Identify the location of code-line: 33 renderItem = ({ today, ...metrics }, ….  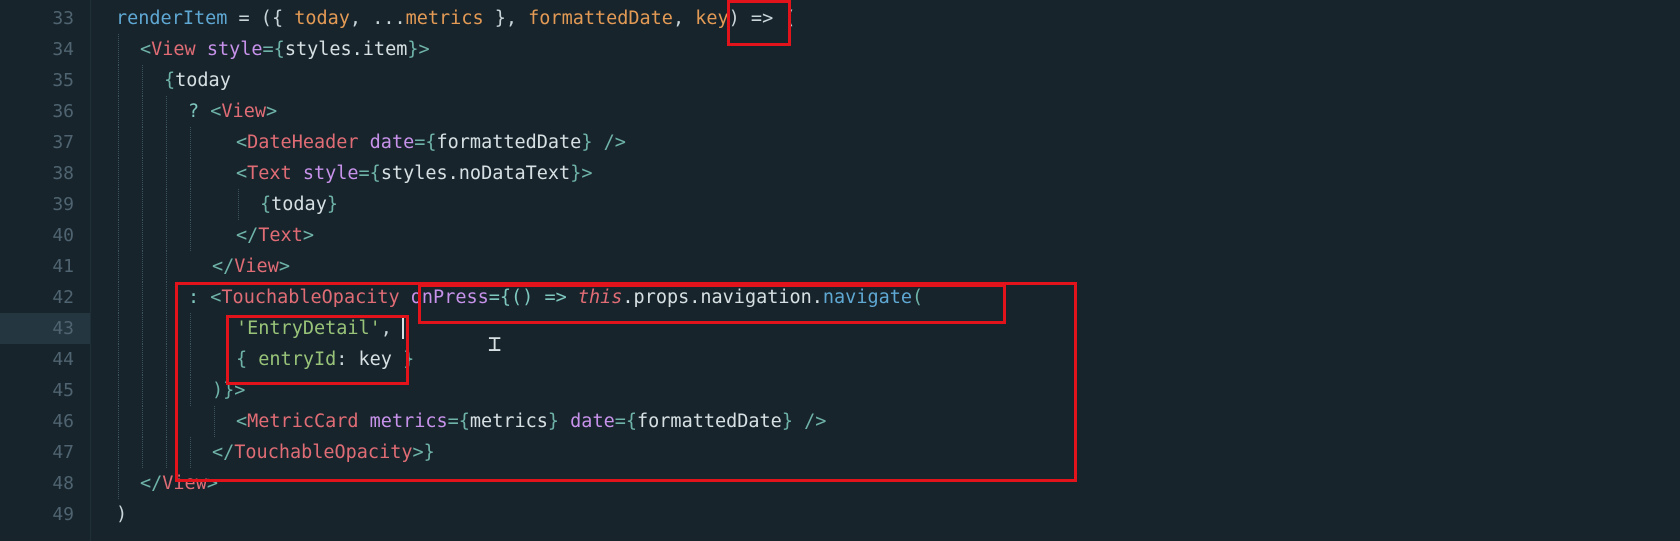
(840, 18).